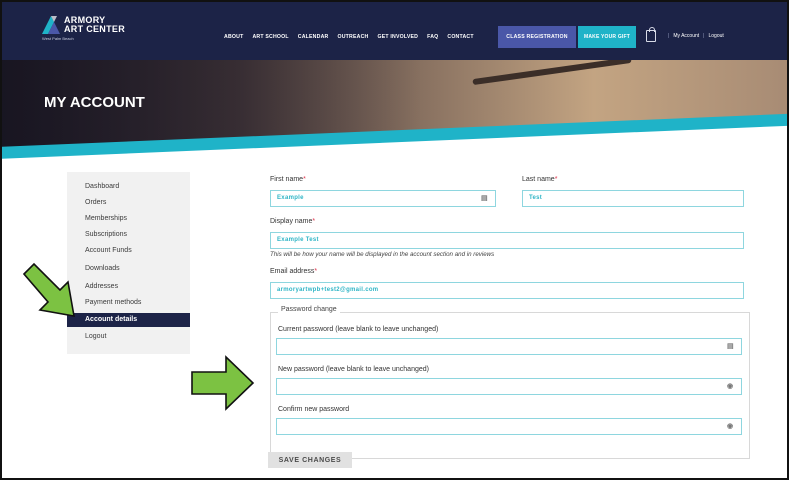 This screenshot has width=789, height=480. What do you see at coordinates (651, 34) in the screenshot?
I see `cart-icon` at bounding box center [651, 34].